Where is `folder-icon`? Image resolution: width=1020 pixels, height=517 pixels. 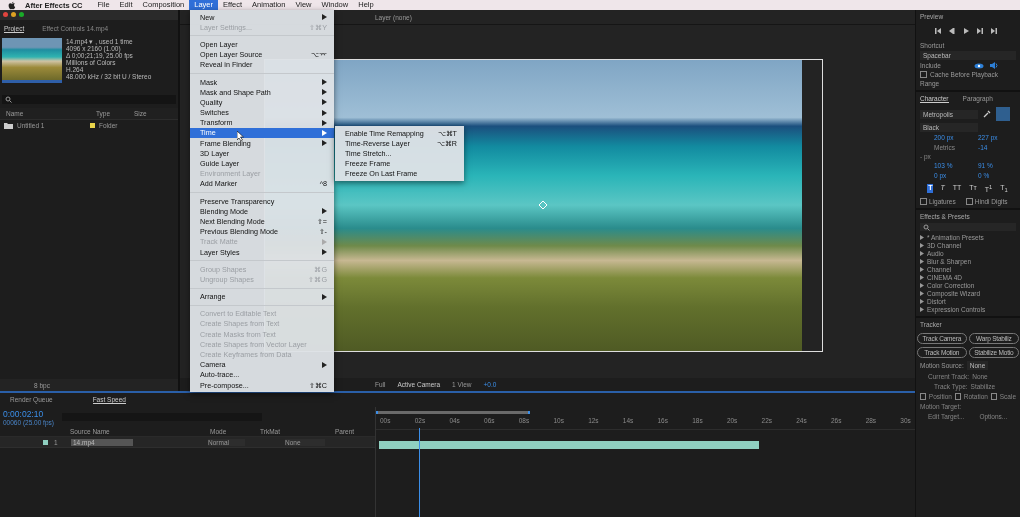
folder-icon is located at coordinates (8, 125).